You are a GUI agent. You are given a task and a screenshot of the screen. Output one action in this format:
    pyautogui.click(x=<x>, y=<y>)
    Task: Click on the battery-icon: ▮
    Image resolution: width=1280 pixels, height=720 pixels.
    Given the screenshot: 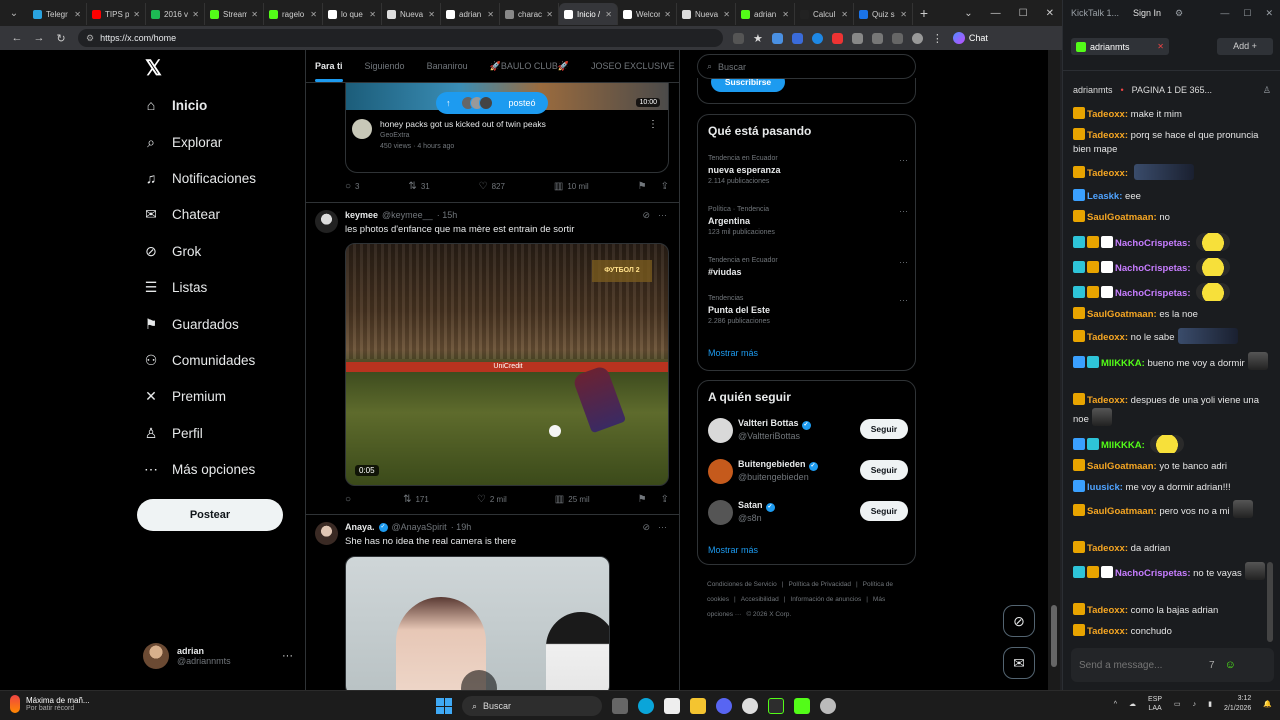 What is the action you would take?
    pyautogui.click(x=1210, y=704)
    